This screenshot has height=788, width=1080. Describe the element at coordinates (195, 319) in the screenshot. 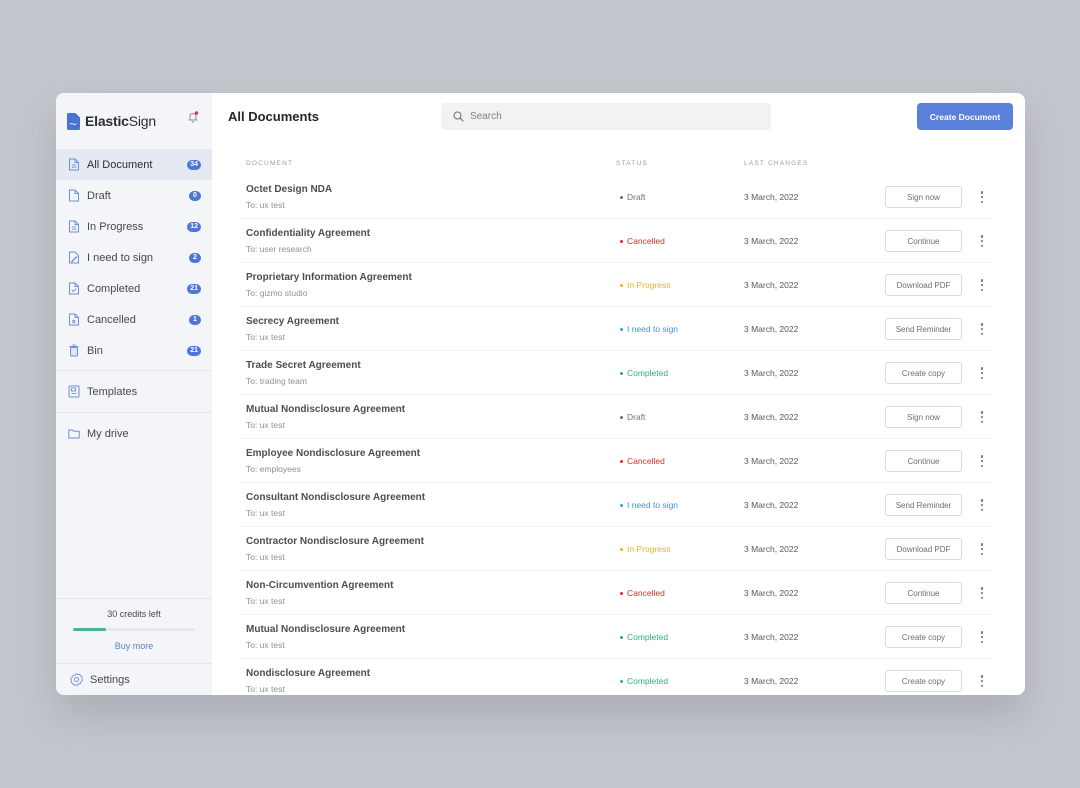

I see `count-badge: 1` at that location.